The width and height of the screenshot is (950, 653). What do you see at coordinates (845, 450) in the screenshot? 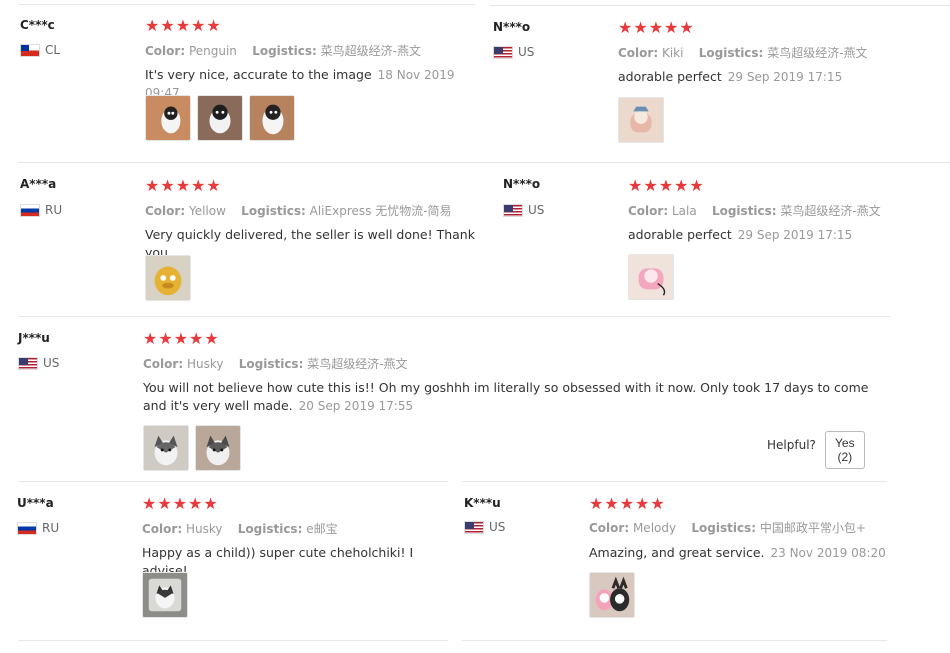
I see `helpful-yes-button: Yes (2)` at bounding box center [845, 450].